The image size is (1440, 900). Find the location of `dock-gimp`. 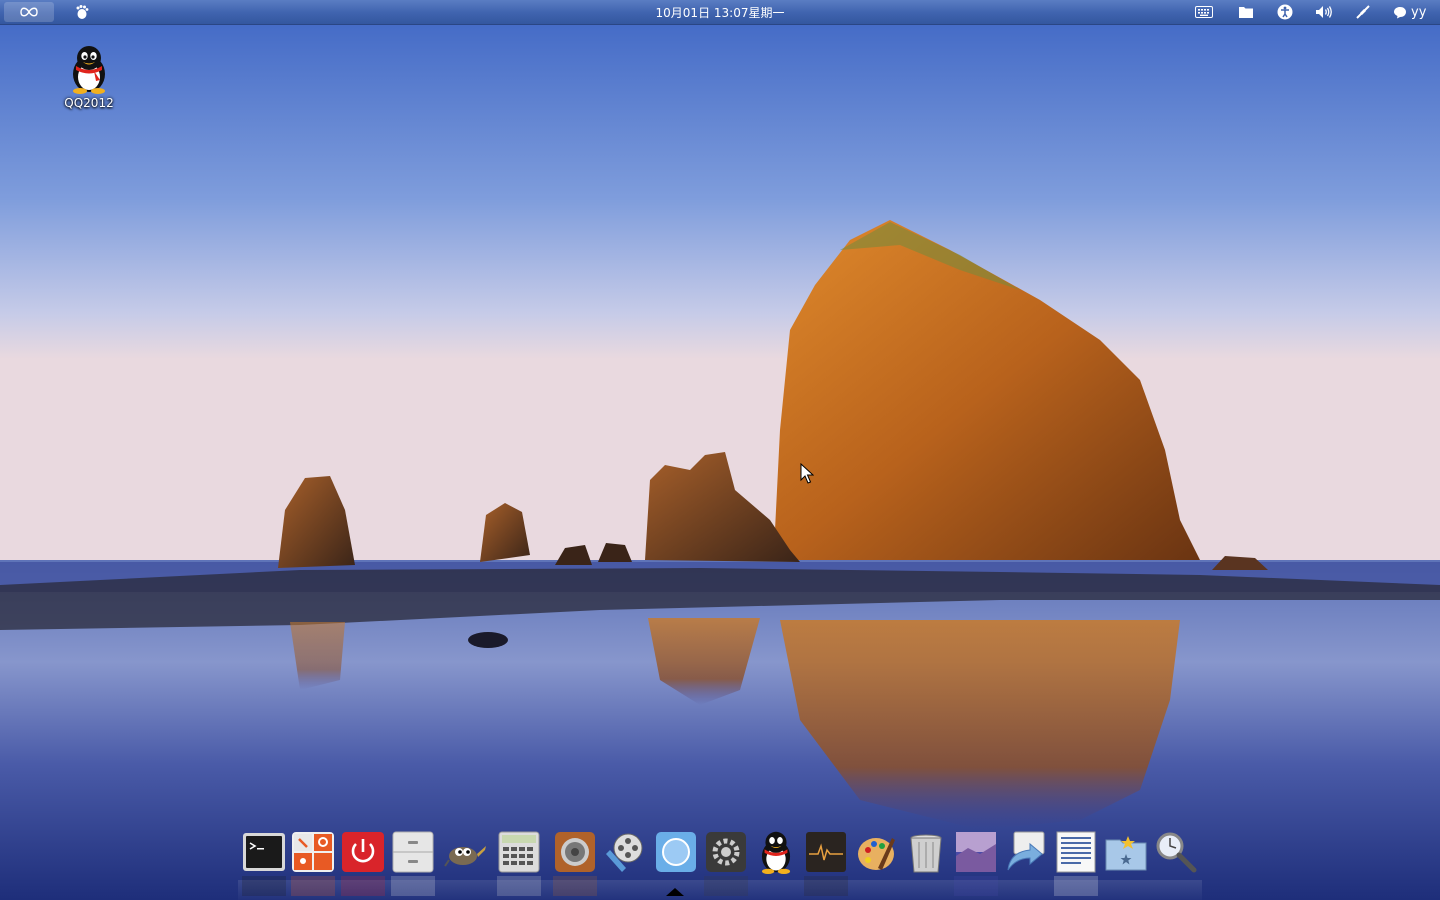

dock-gimp is located at coordinates (465, 852).